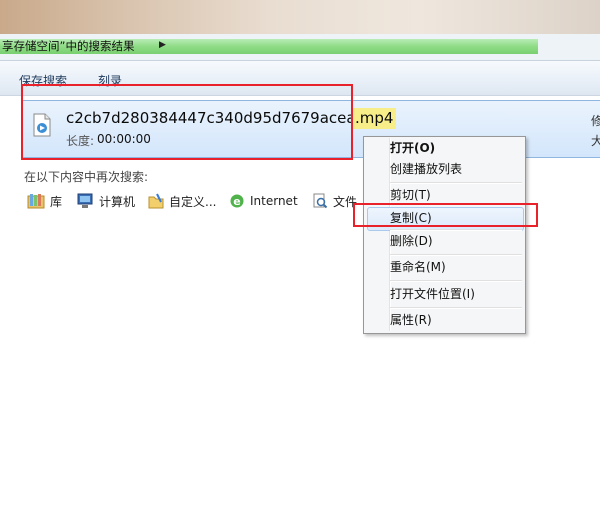 Image resolution: width=600 pixels, height=532 pixels. Describe the element at coordinates (411, 320) in the screenshot. I see `menu-item-properties: 属性(R)` at that location.